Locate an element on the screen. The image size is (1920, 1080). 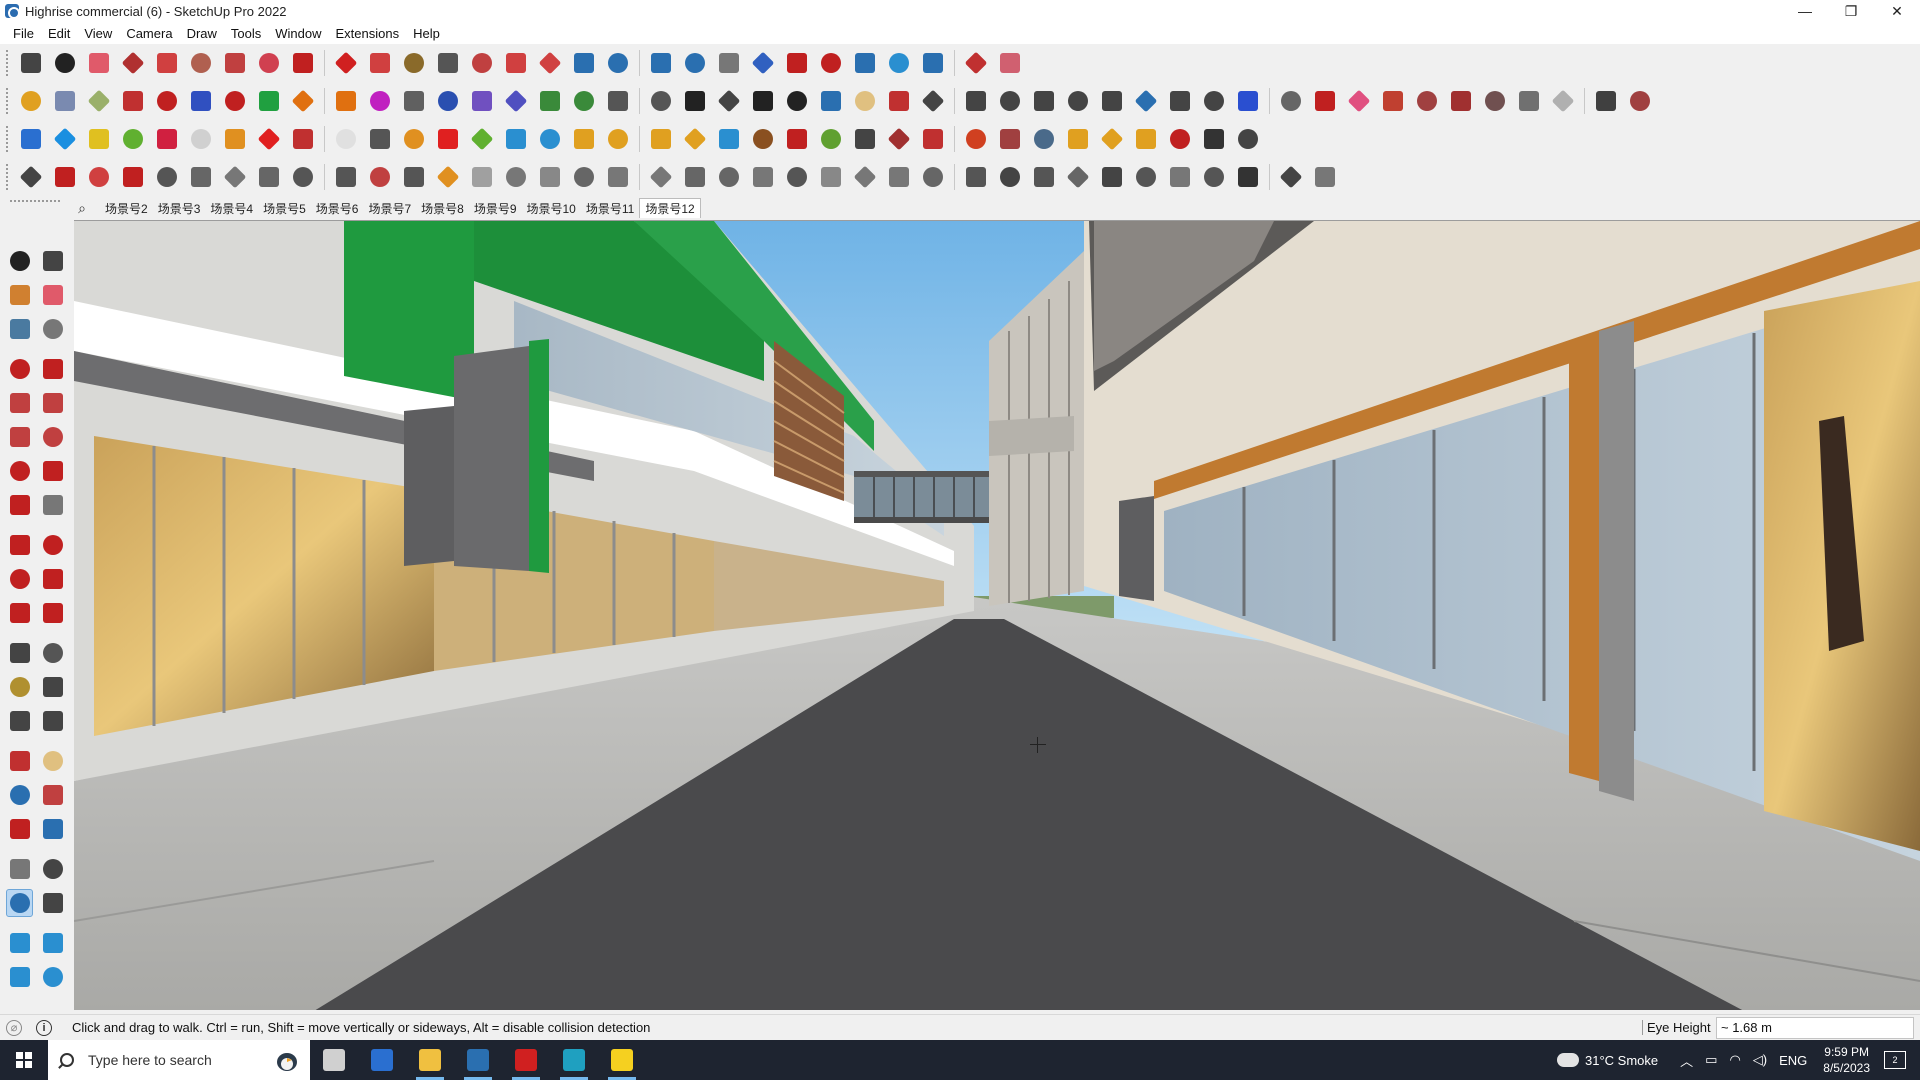
geolocation-icon: ⌀ is located at coordinates (14, 1027).